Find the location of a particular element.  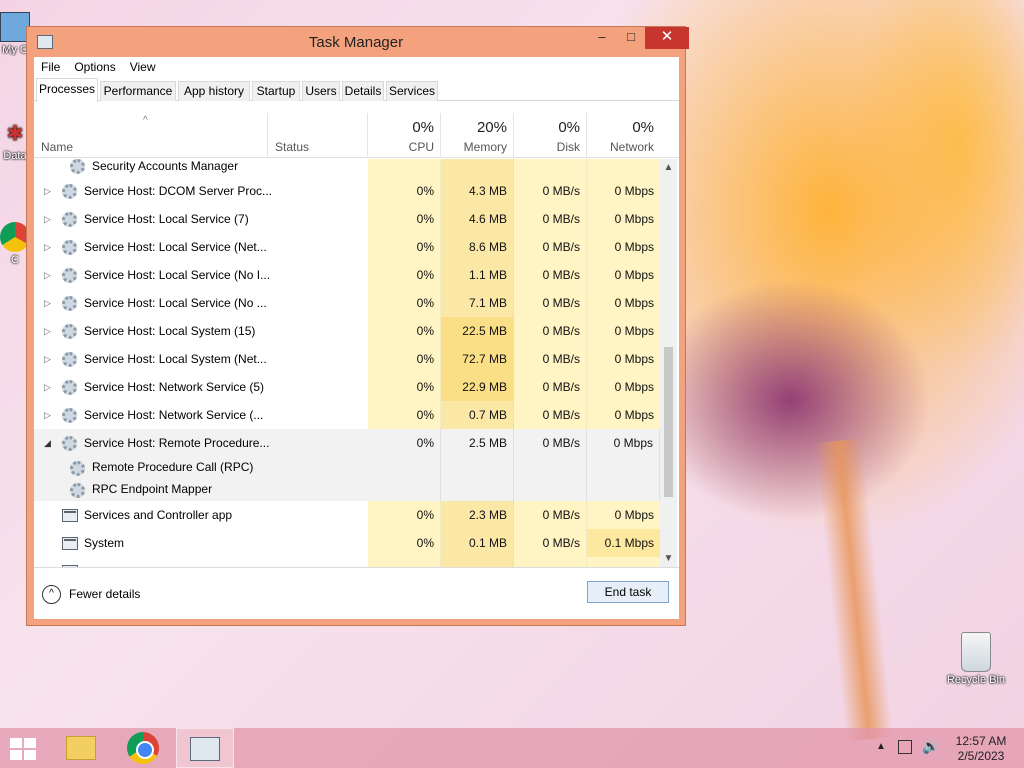

column-status: Status is located at coordinates (318, 135).